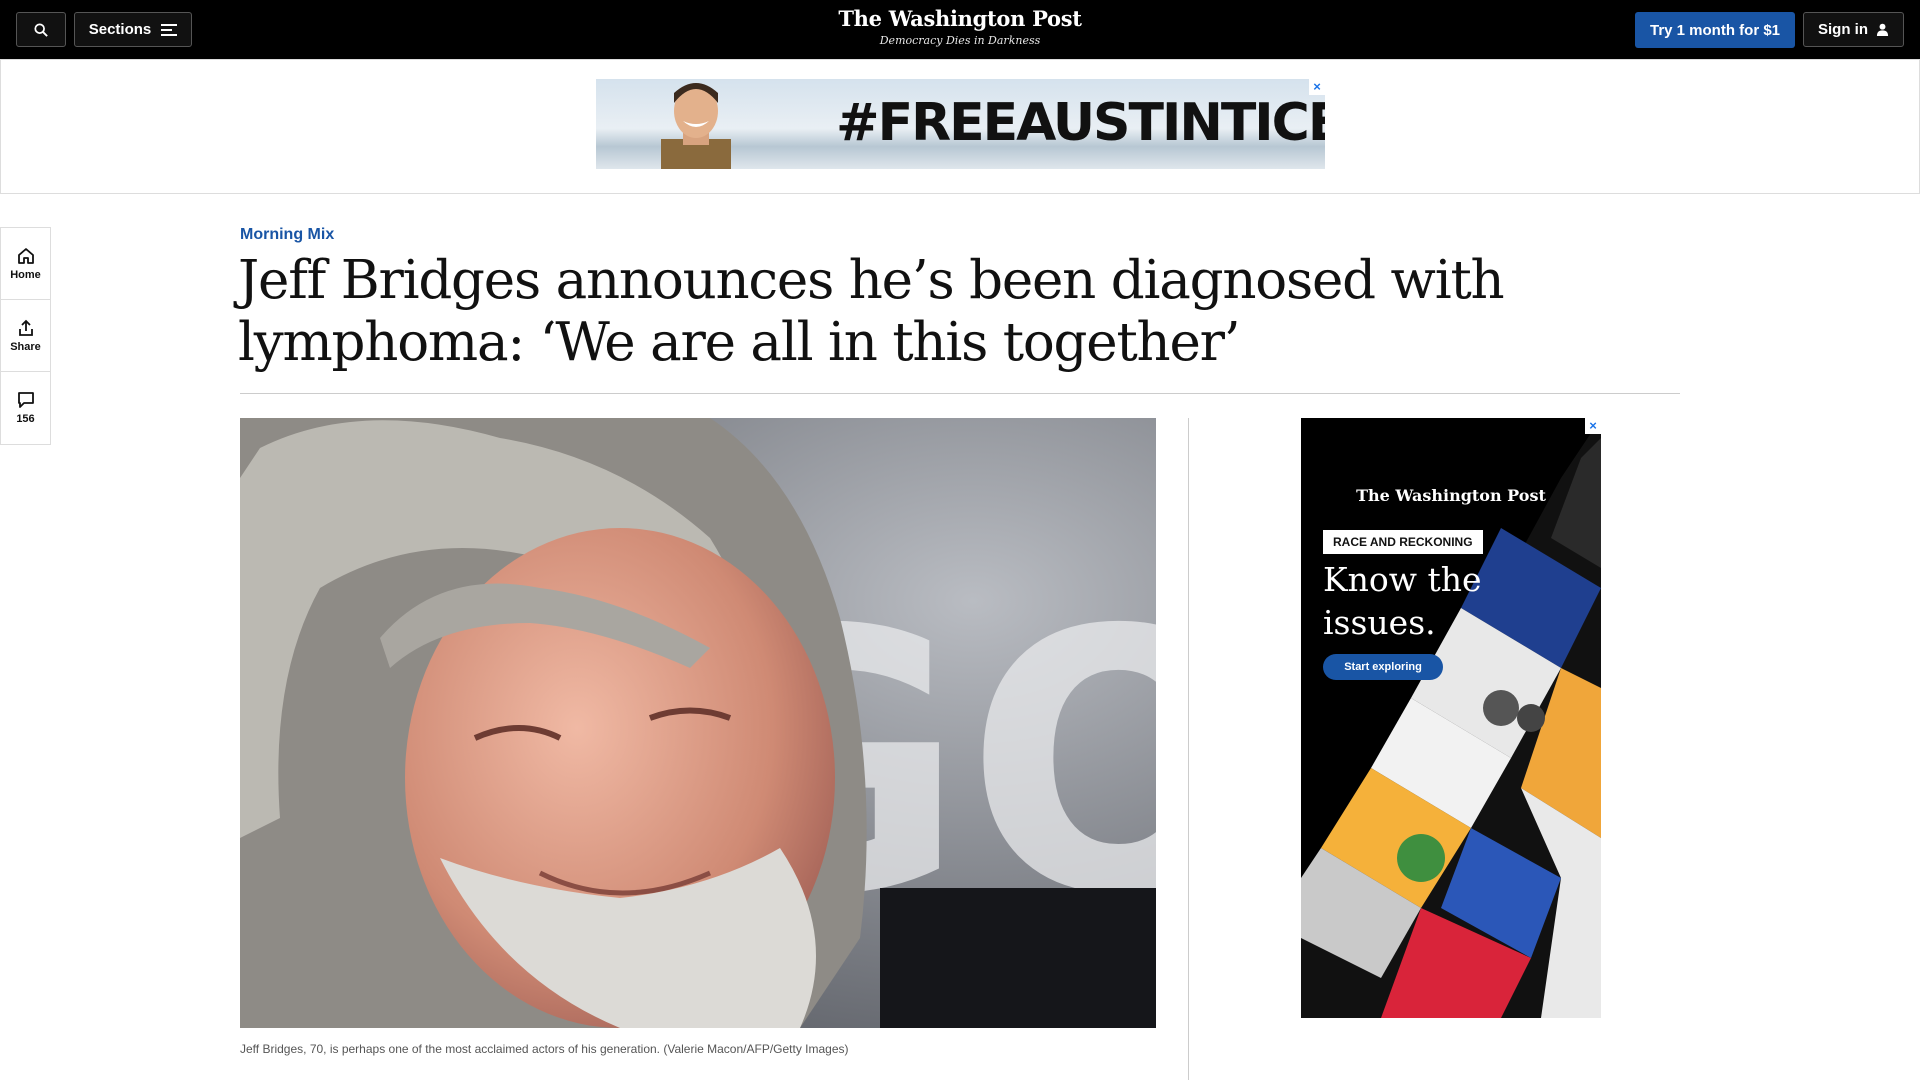 The height and width of the screenshot is (1080, 1920). What do you see at coordinates (25, 400) in the screenshot?
I see `comment-icon` at bounding box center [25, 400].